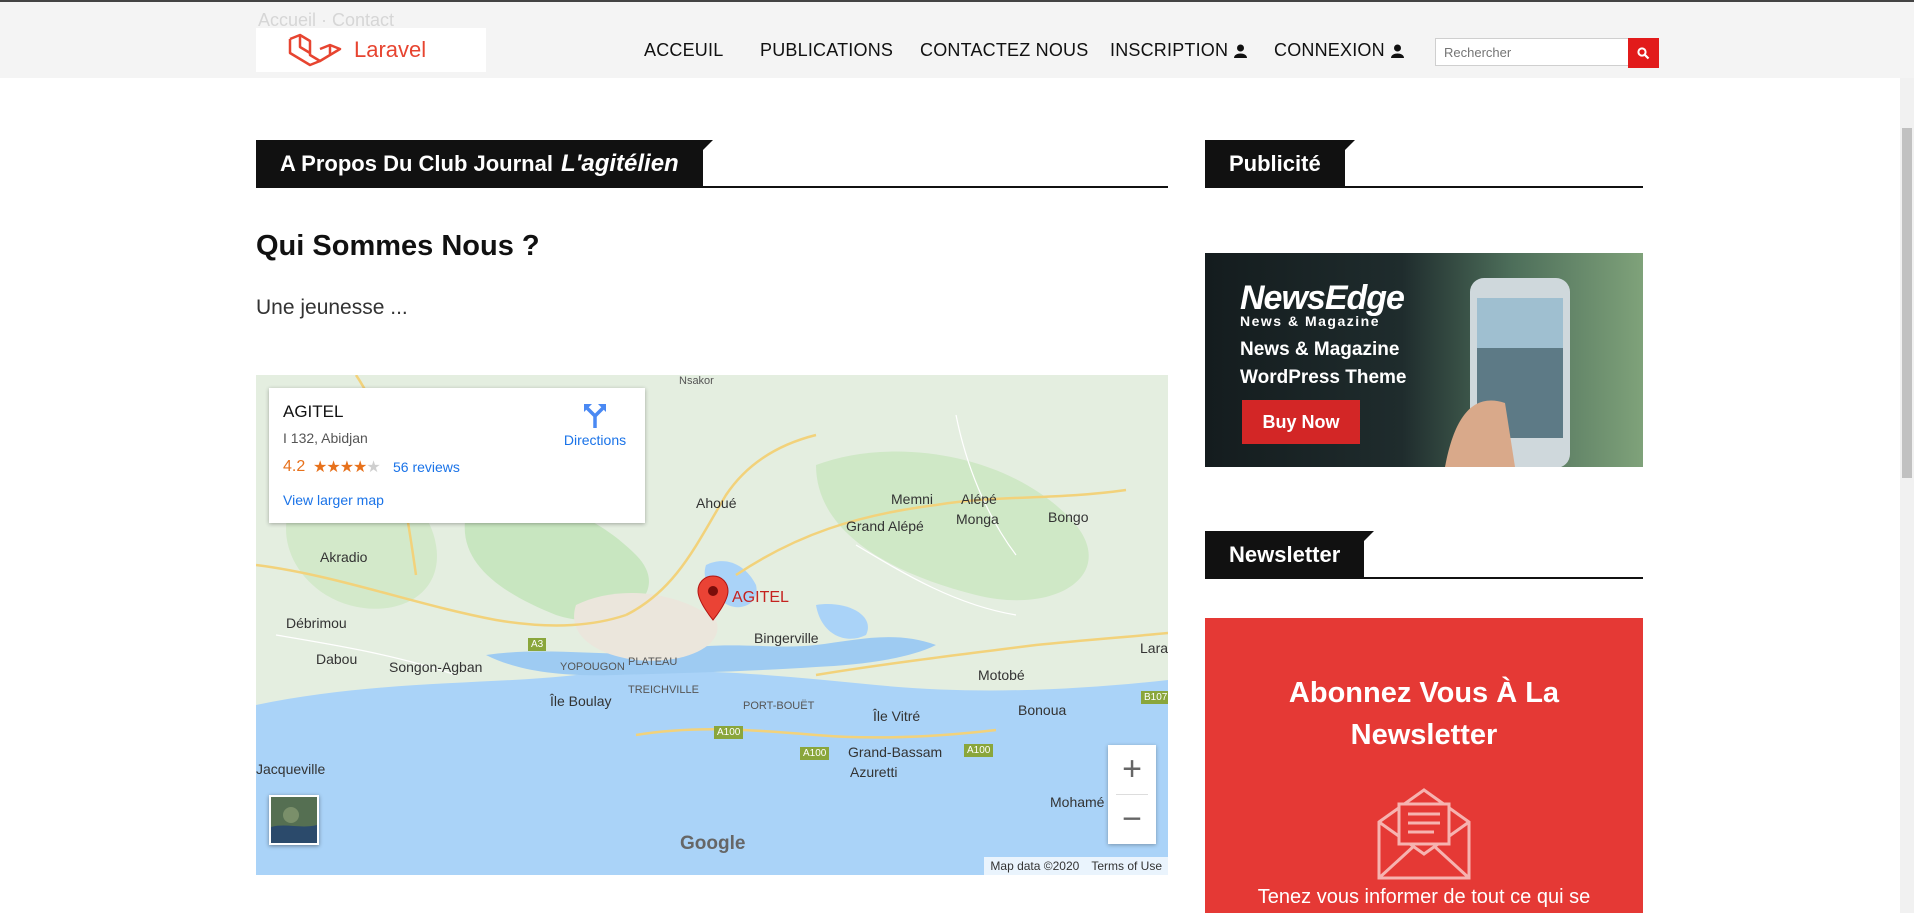  What do you see at coordinates (1126, 866) in the screenshot?
I see `terms-link: Terms of Use` at bounding box center [1126, 866].